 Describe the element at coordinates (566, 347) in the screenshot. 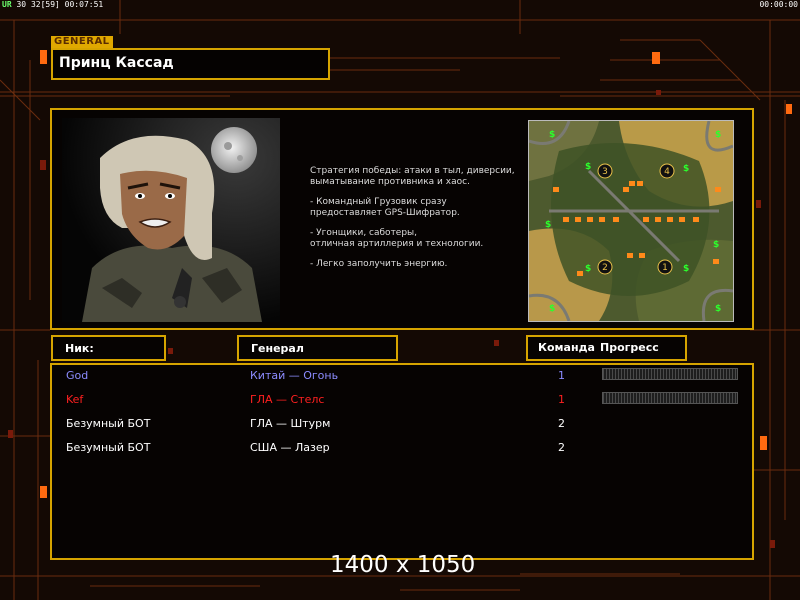

I see `column-header-team-label: Команда` at that location.